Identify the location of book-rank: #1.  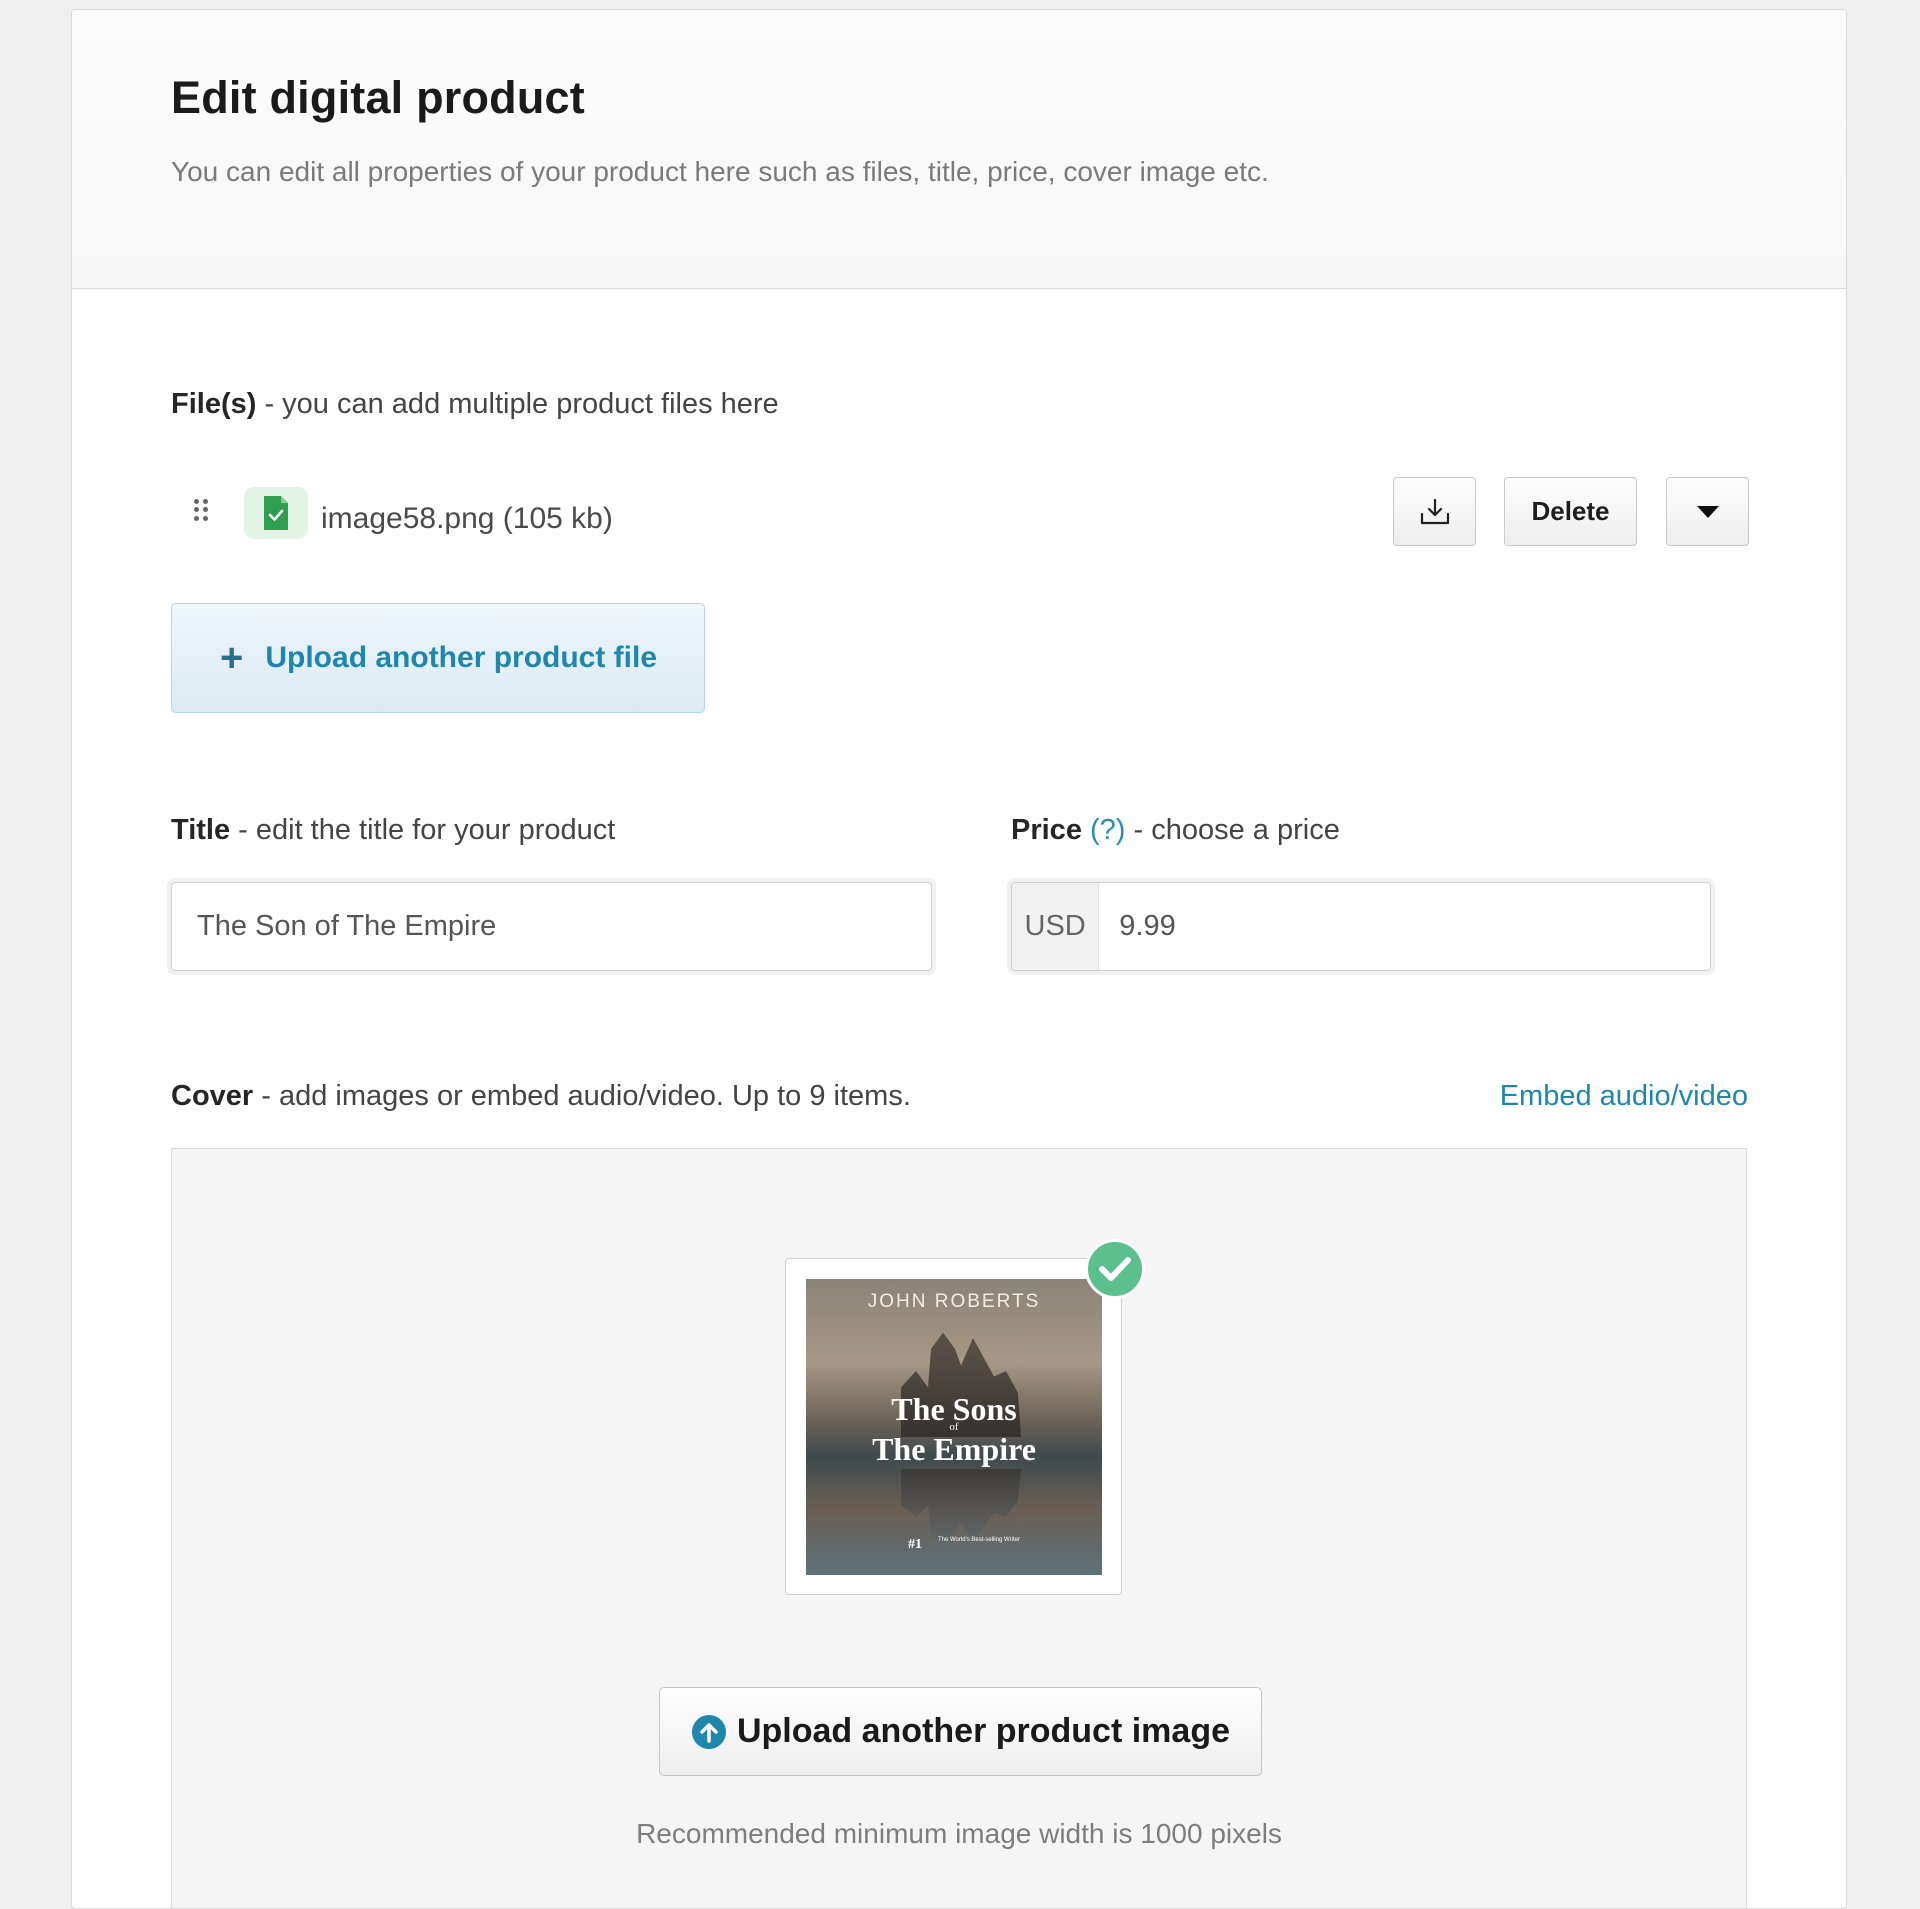
(915, 1544).